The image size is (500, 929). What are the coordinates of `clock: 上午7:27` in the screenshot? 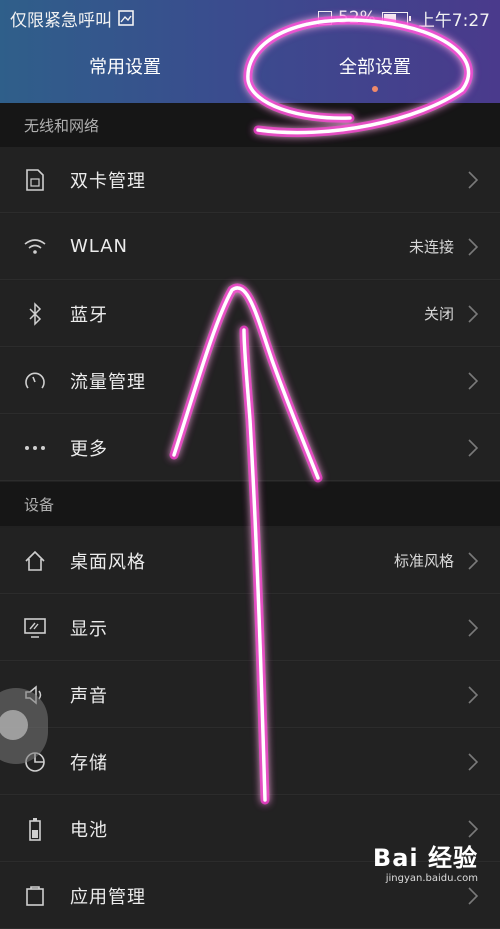 It's located at (453, 20).